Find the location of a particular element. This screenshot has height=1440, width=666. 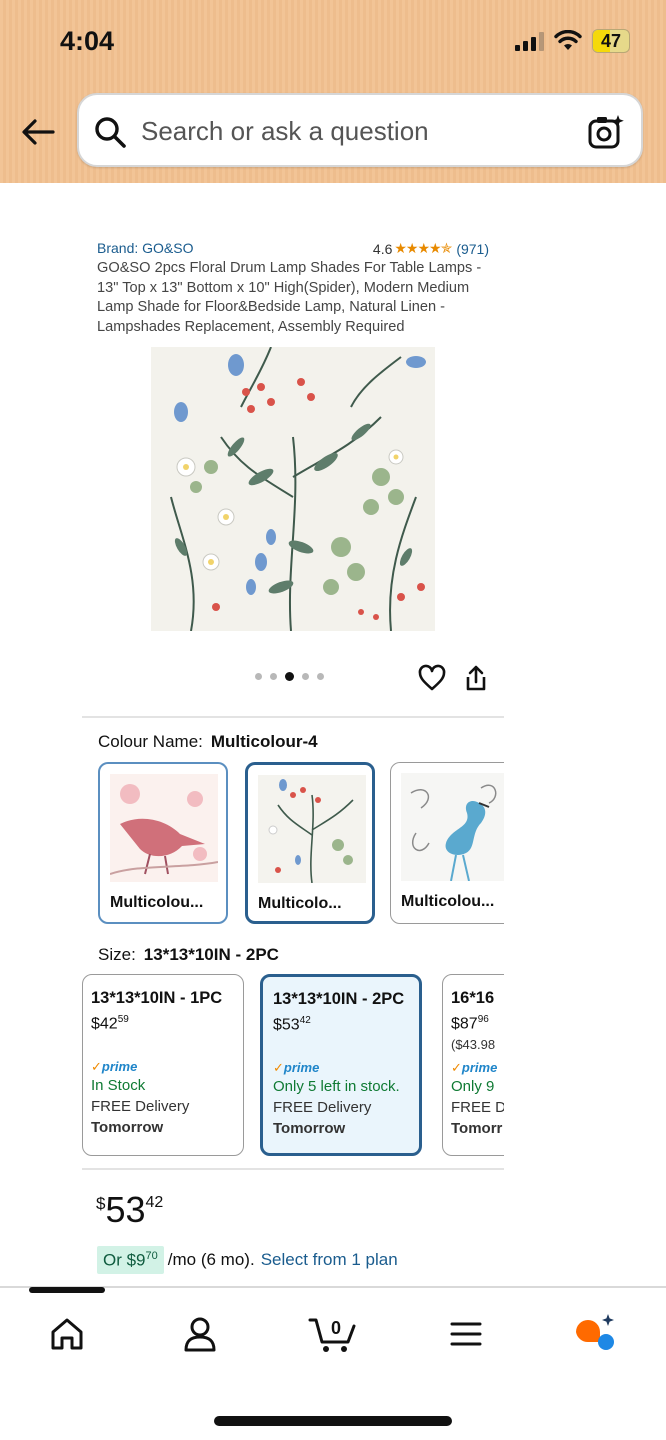

search-icon is located at coordinates (110, 132).